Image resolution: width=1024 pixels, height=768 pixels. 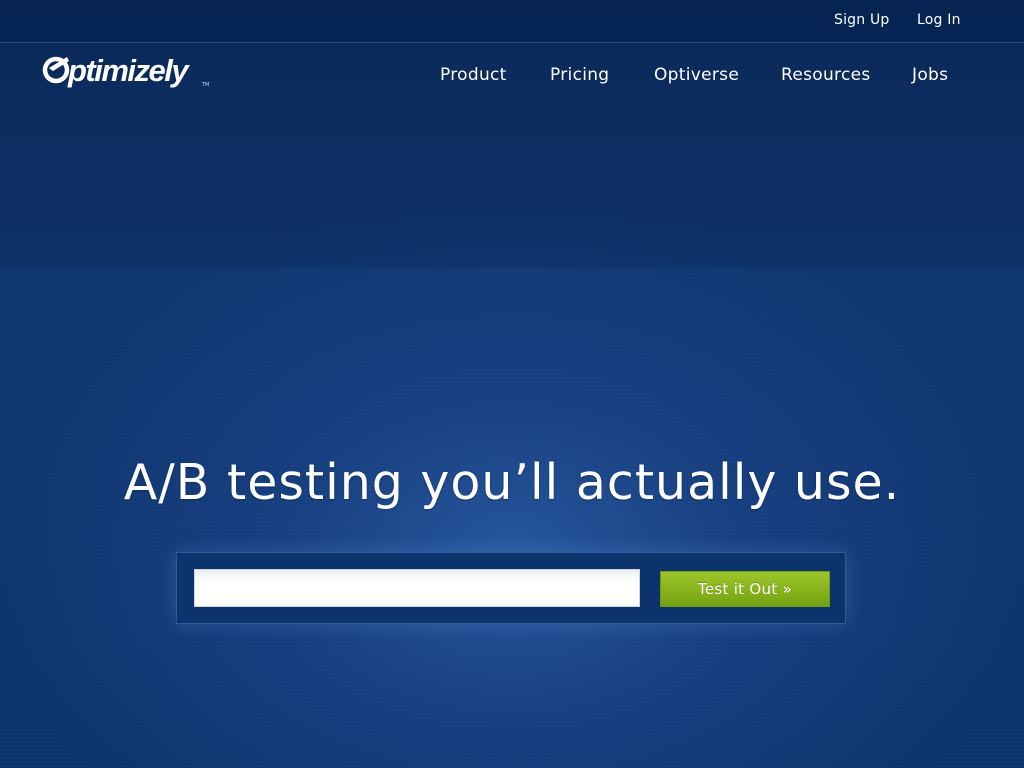 I want to click on nav-product: Product, so click(x=473, y=75).